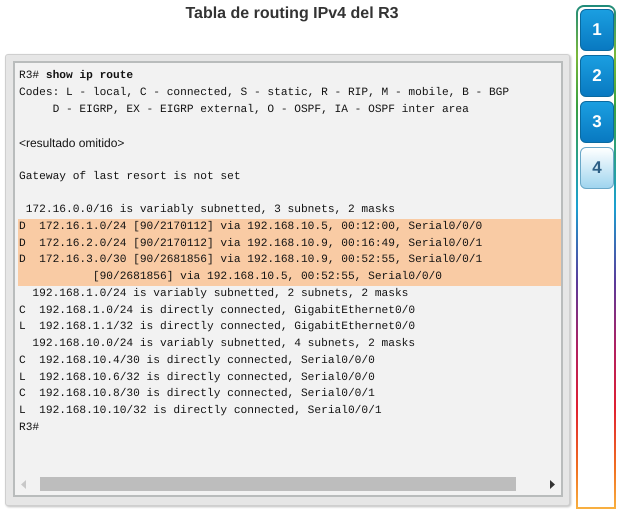 Image resolution: width=617 pixels, height=509 pixels. Describe the element at coordinates (261, 110) in the screenshot. I see `output-line: D - EIGRP, EX - EIGRP external, O - OSPF, IA - OSPF inter area` at that location.